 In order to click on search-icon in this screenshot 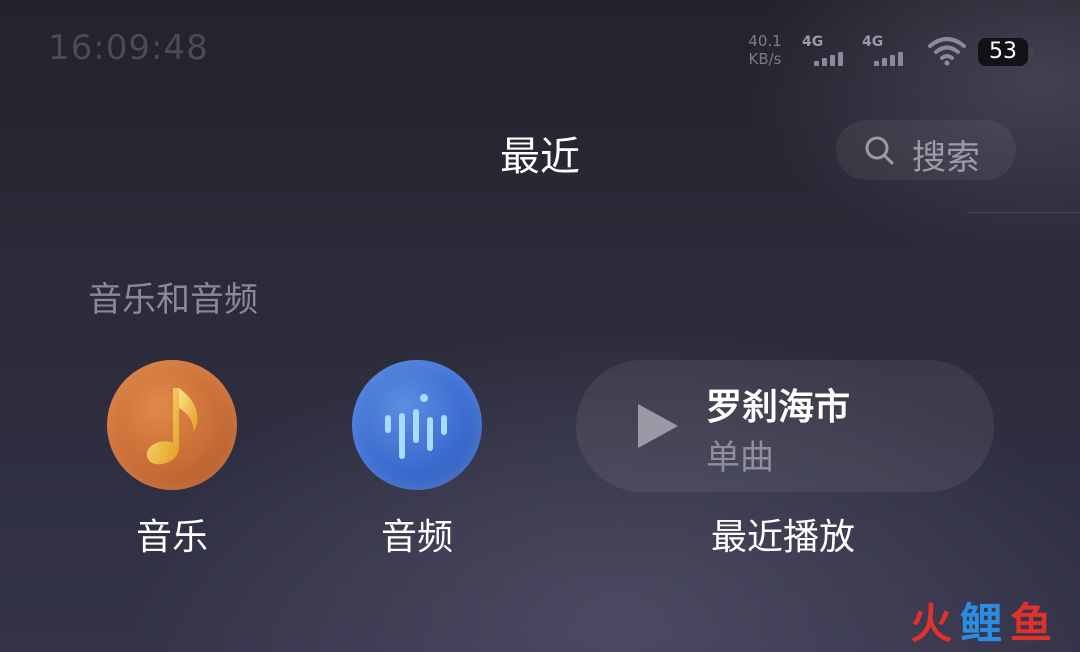, I will do `click(879, 150)`.